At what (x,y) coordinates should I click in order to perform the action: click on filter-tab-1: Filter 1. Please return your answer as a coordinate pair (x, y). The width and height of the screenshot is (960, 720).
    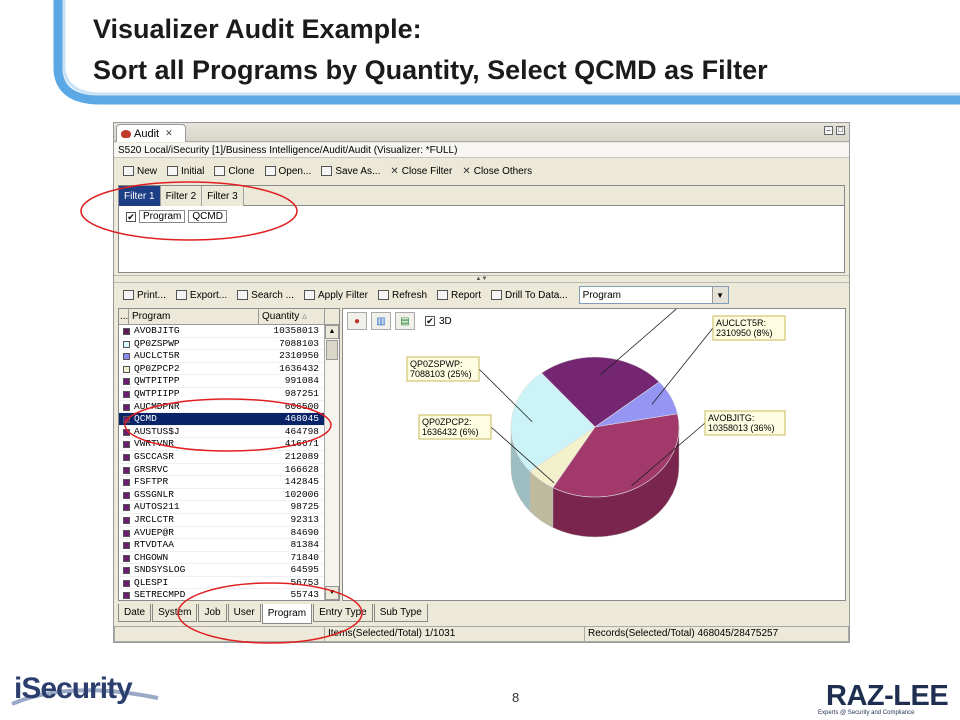
    Looking at the image, I should click on (140, 196).